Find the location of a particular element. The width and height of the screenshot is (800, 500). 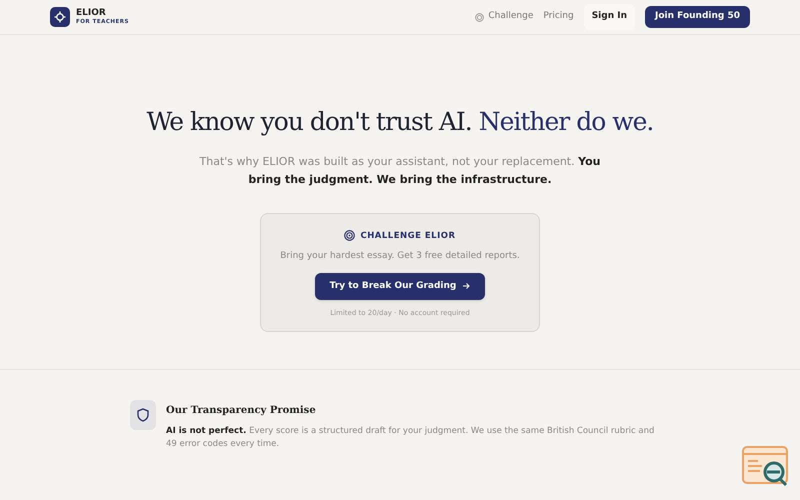

challenge-heading: CHALLENGE ELIOR is located at coordinates (408, 236).